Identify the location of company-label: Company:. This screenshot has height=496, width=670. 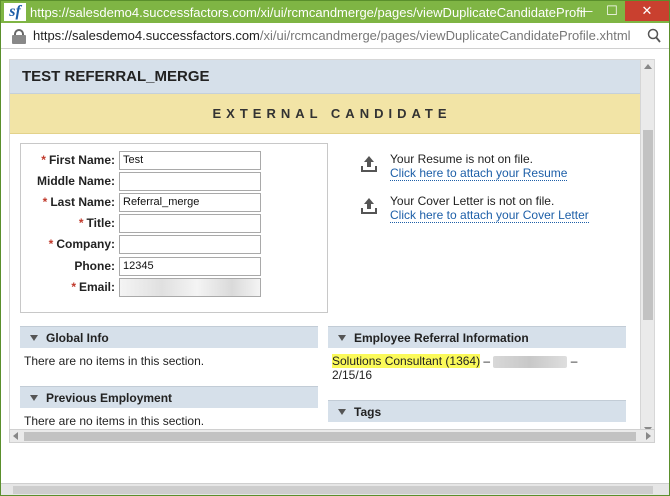
(85, 244).